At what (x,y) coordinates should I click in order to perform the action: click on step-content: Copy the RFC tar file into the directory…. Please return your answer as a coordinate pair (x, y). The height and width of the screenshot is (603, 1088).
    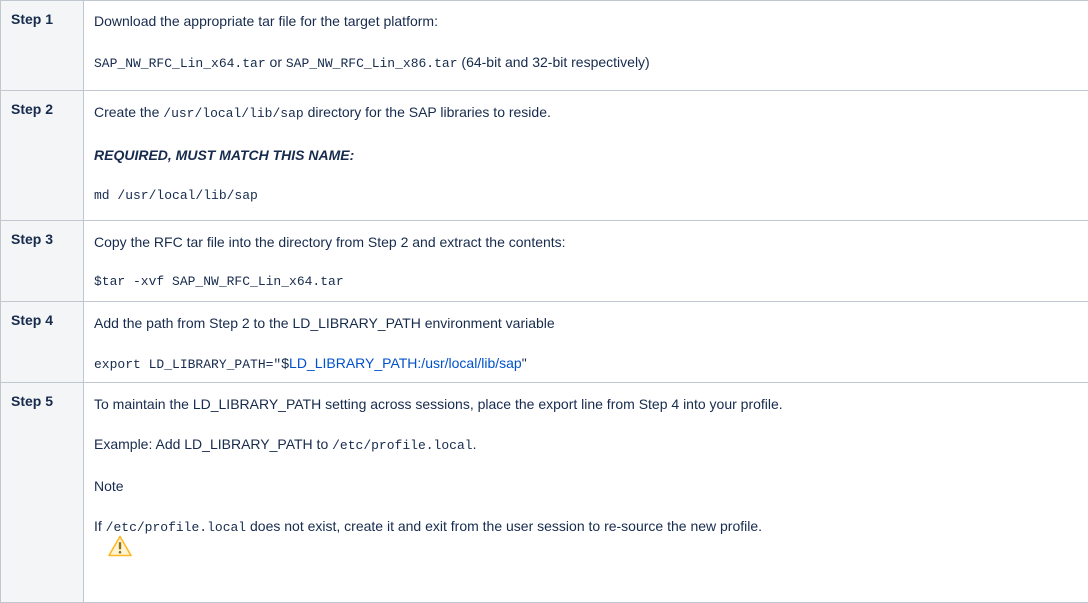
    Looking at the image, I should click on (586, 261).